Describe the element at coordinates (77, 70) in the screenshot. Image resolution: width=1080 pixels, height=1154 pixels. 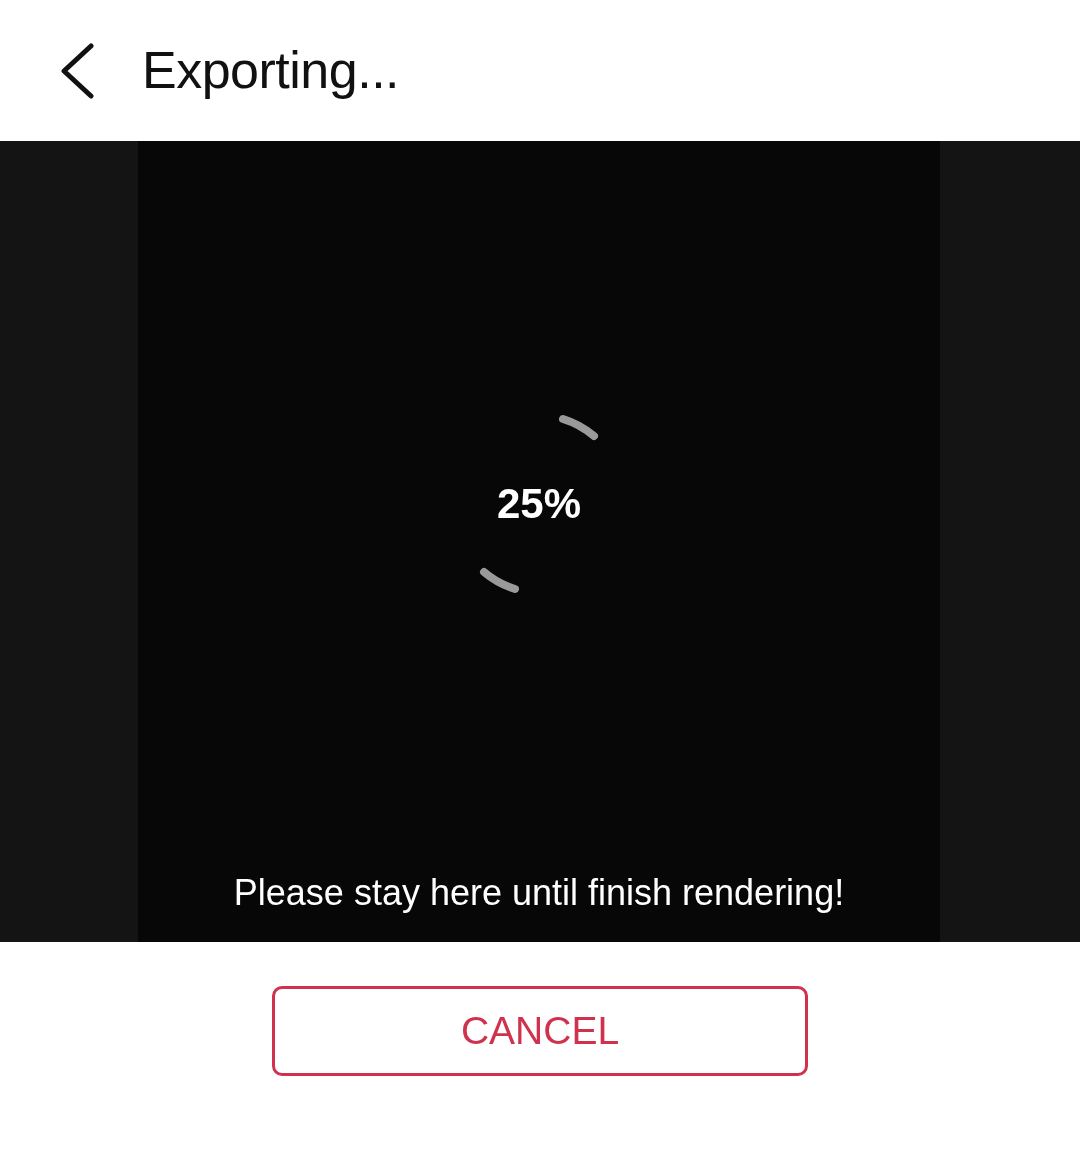
I see `back-icon` at that location.